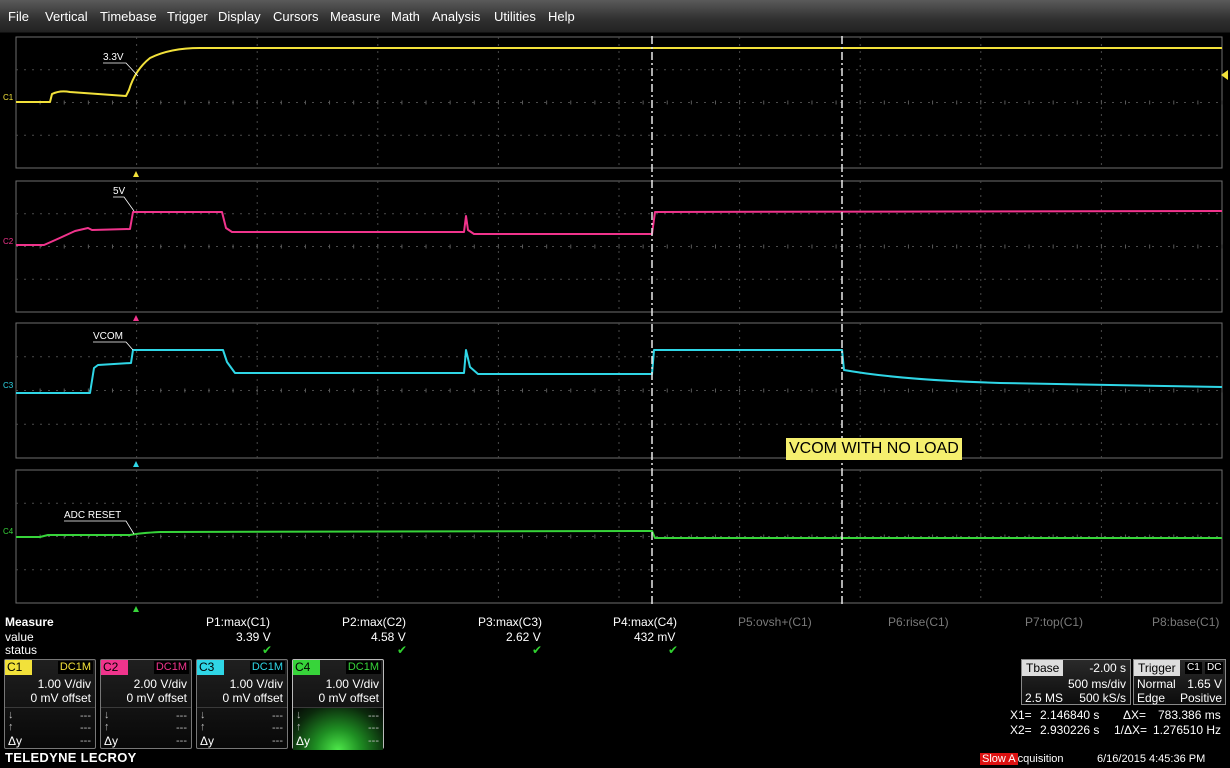 The width and height of the screenshot is (1230, 768). I want to click on param-p2-name: P2:max(C2), so click(374, 622).